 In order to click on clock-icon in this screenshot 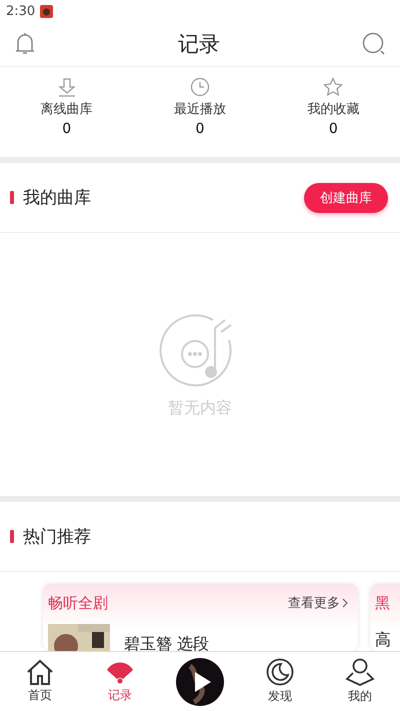, I will do `click(200, 87)`.